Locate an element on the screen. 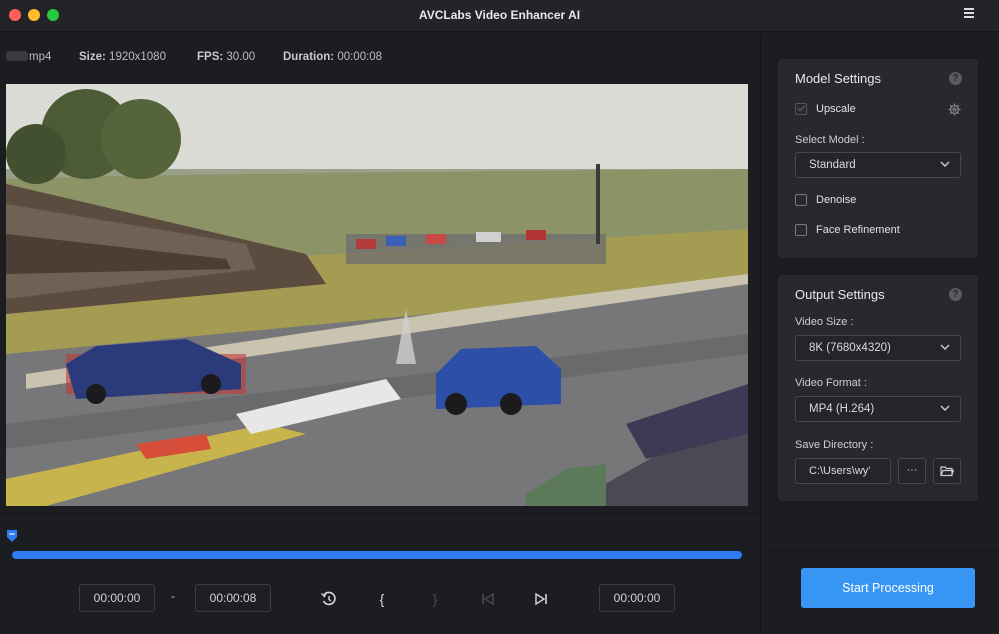 The height and width of the screenshot is (634, 999). start-divider is located at coordinates (881, 550).